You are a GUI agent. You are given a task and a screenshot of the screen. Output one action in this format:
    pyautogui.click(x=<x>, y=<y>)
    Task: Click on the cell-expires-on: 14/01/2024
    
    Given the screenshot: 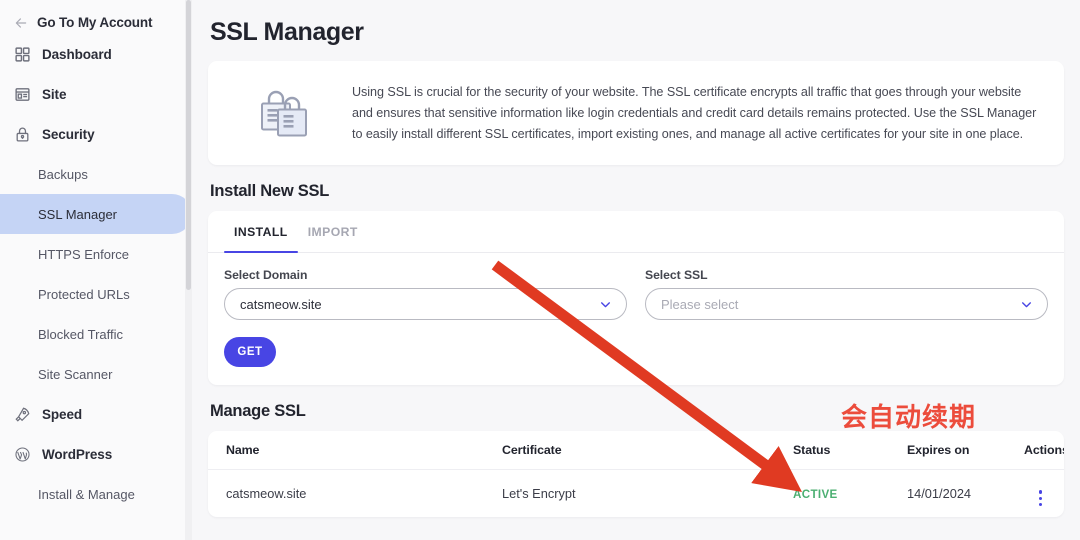 What is the action you would take?
    pyautogui.click(x=939, y=493)
    